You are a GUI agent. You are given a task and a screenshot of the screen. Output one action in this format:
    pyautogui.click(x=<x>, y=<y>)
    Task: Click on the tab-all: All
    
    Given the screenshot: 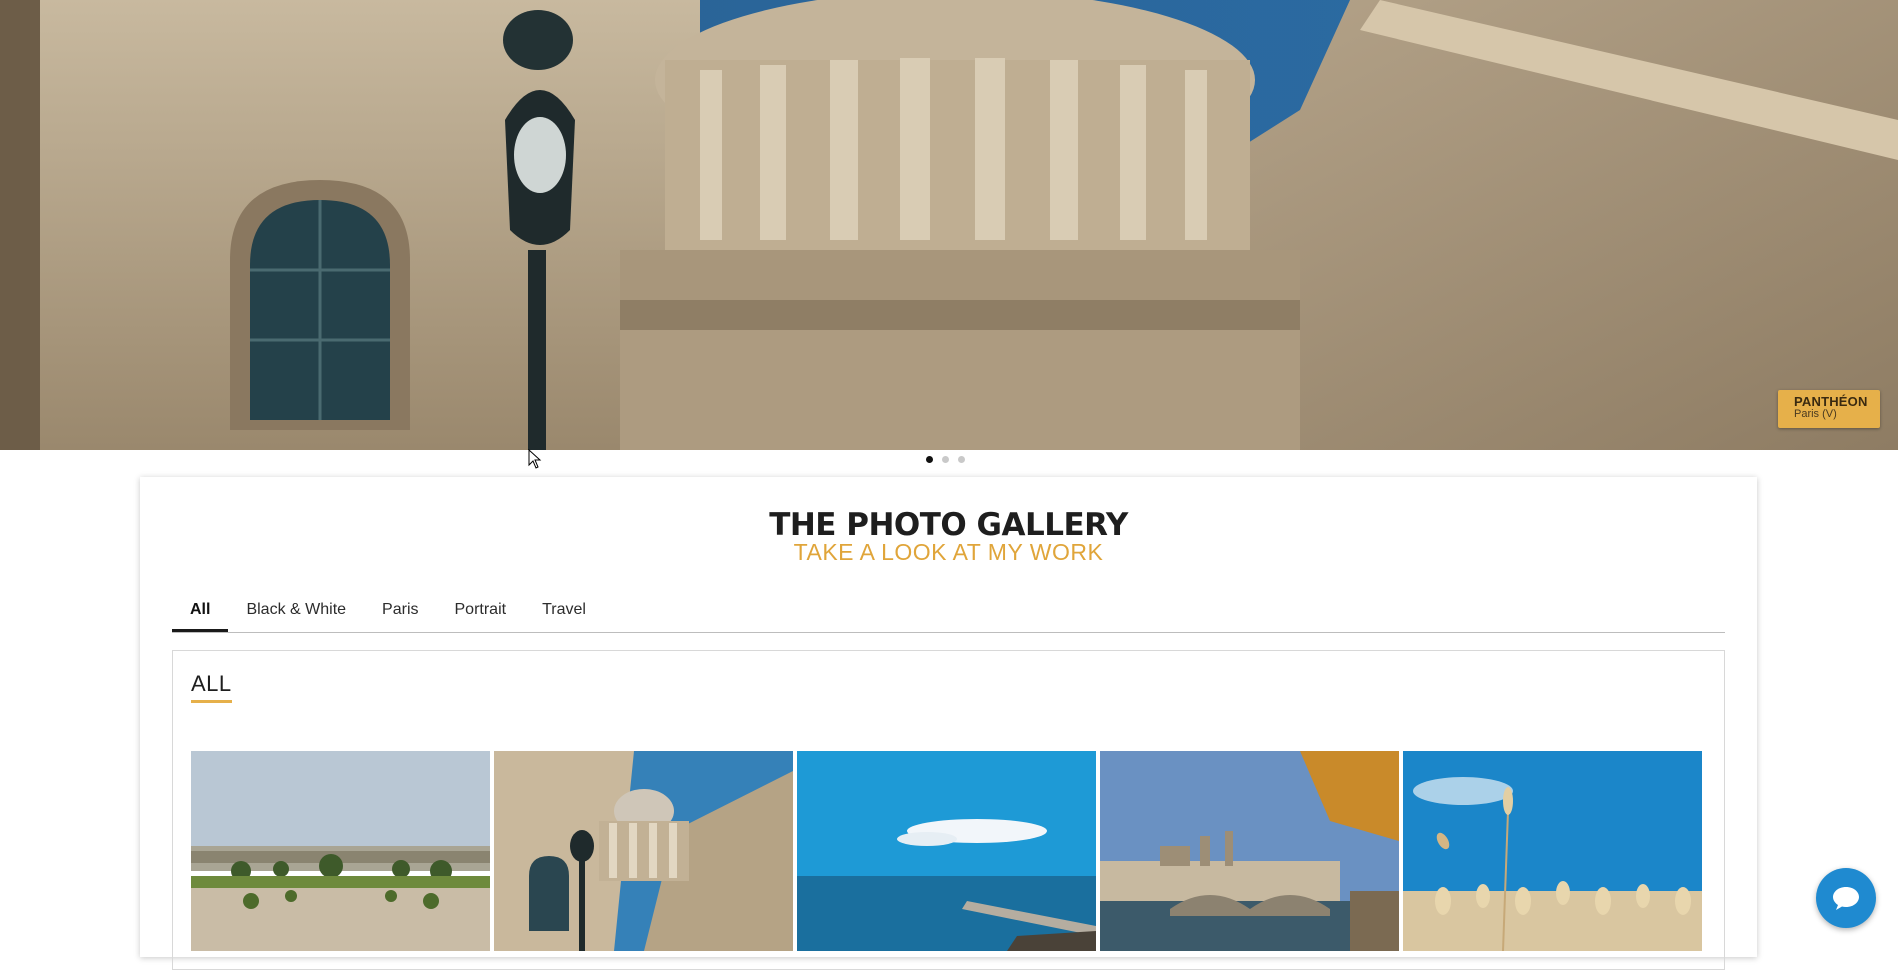 What is the action you would take?
    pyautogui.click(x=200, y=615)
    